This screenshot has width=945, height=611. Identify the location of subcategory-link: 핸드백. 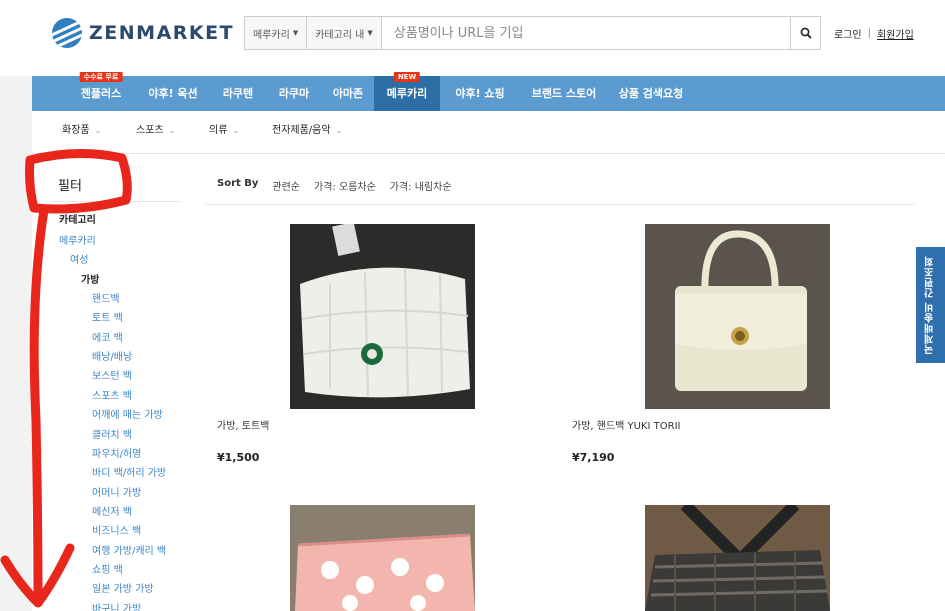
(106, 297).